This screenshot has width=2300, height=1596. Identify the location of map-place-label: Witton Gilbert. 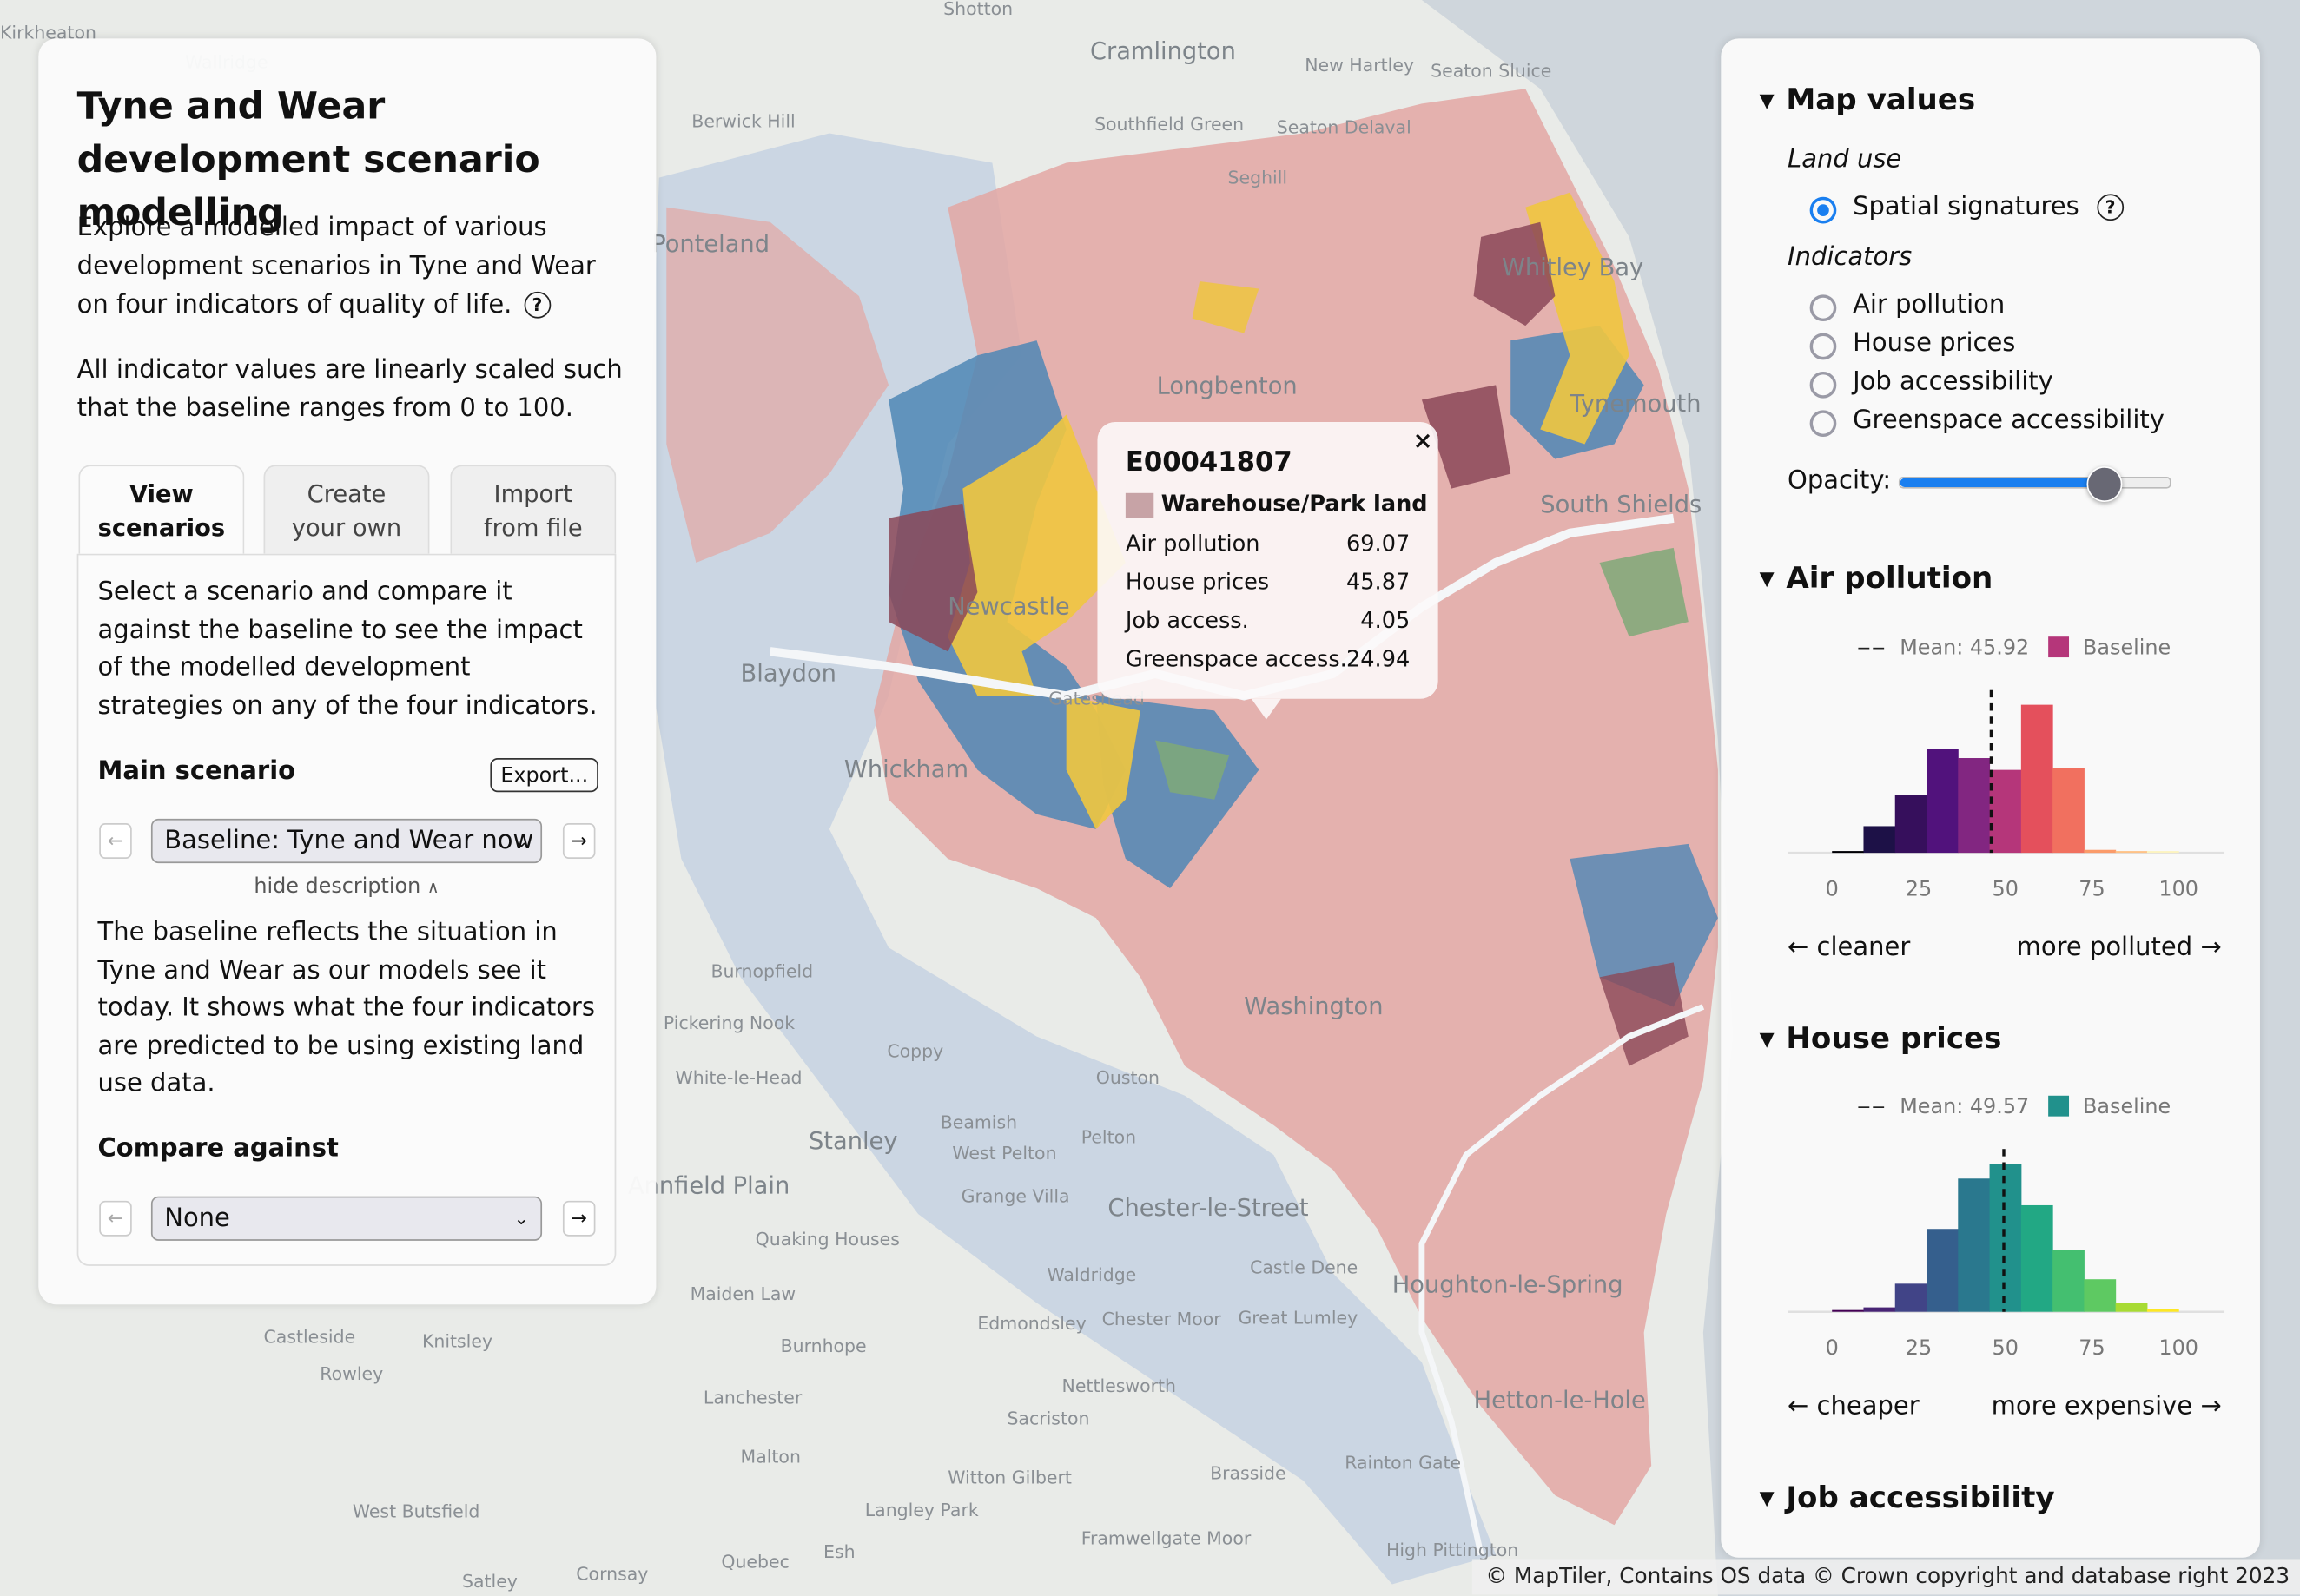
(1010, 1477).